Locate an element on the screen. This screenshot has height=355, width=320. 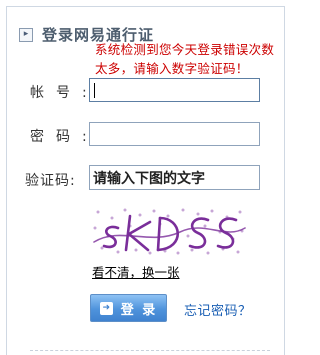
captcha-image is located at coordinates (168, 231).